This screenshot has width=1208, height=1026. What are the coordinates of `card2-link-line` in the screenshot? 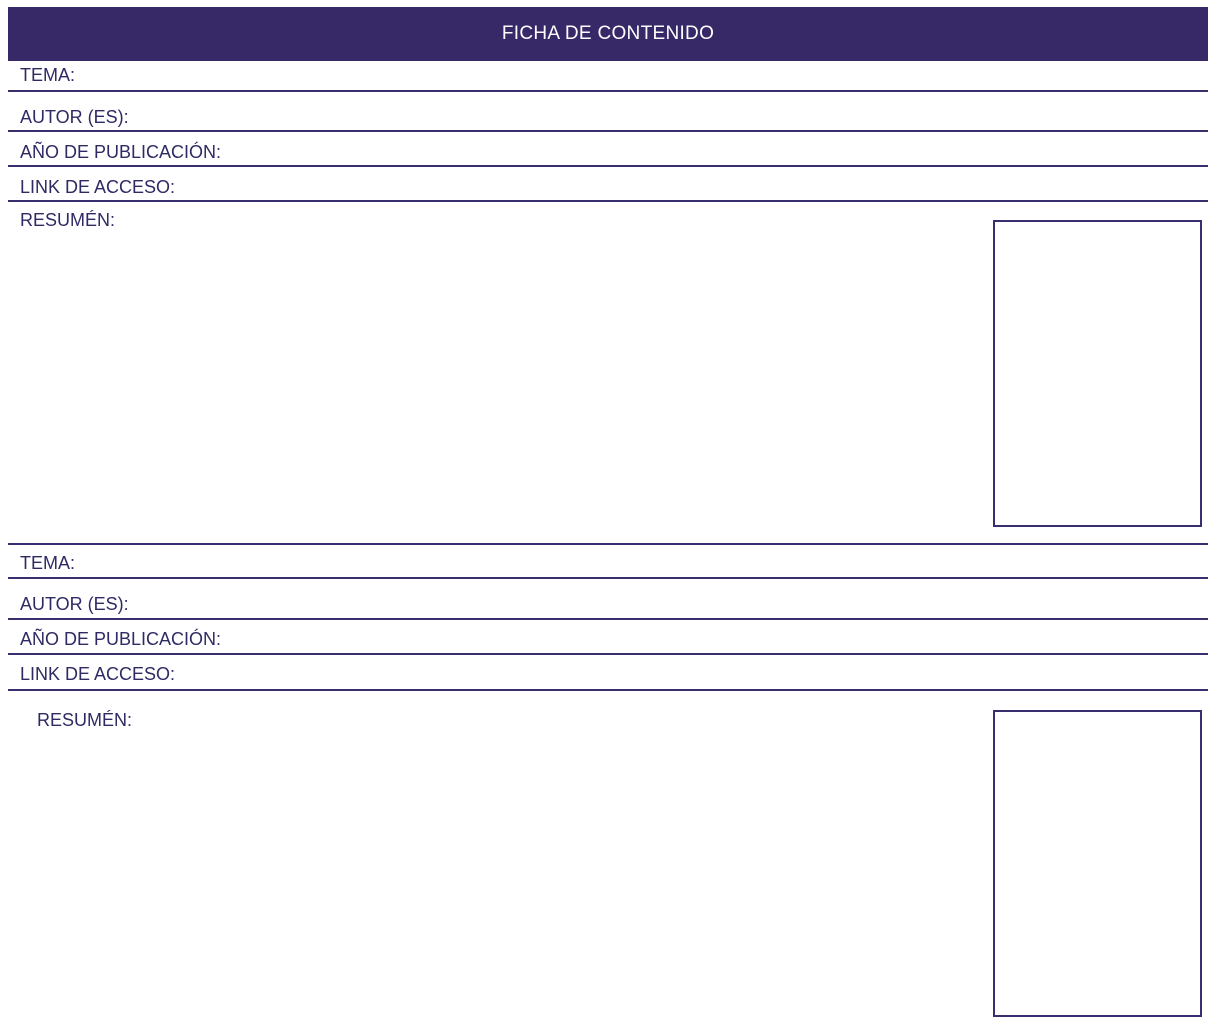 It's located at (608, 690).